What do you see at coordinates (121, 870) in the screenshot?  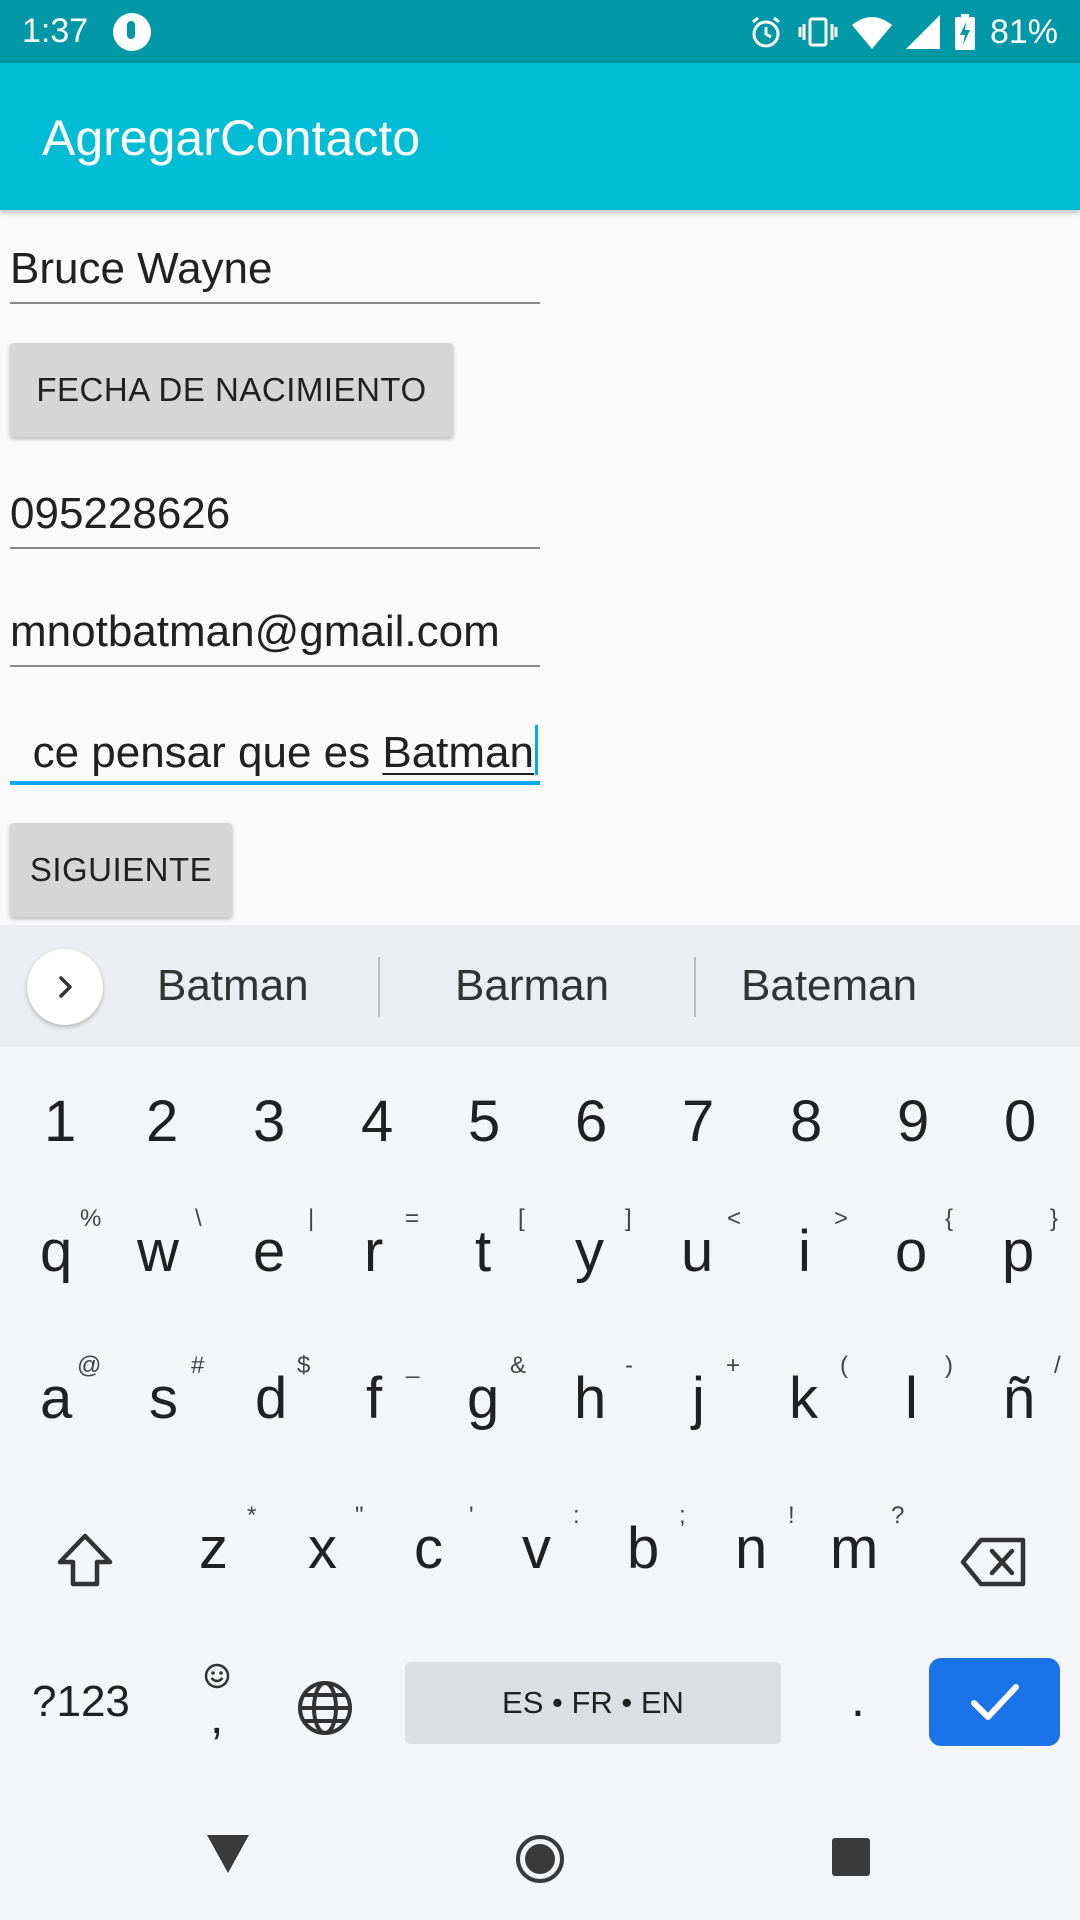 I see `next-button: SIGUIENTE` at bounding box center [121, 870].